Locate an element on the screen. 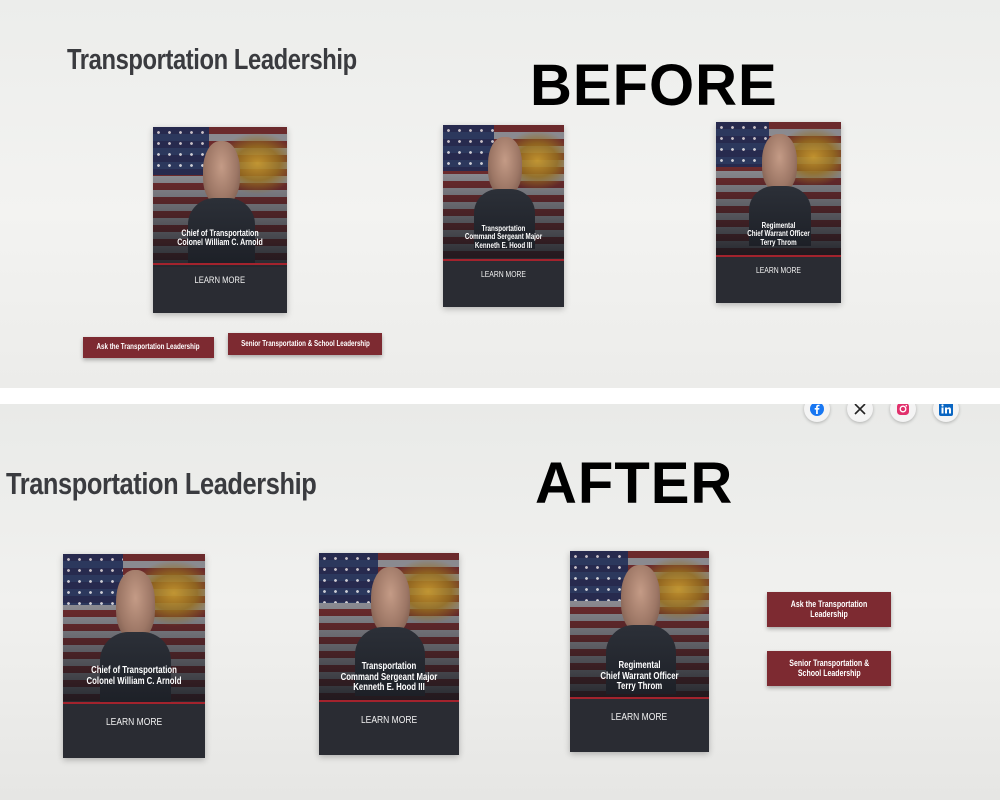 The width and height of the screenshot is (1000, 800). before-label: BEFORE is located at coordinates (654, 85).